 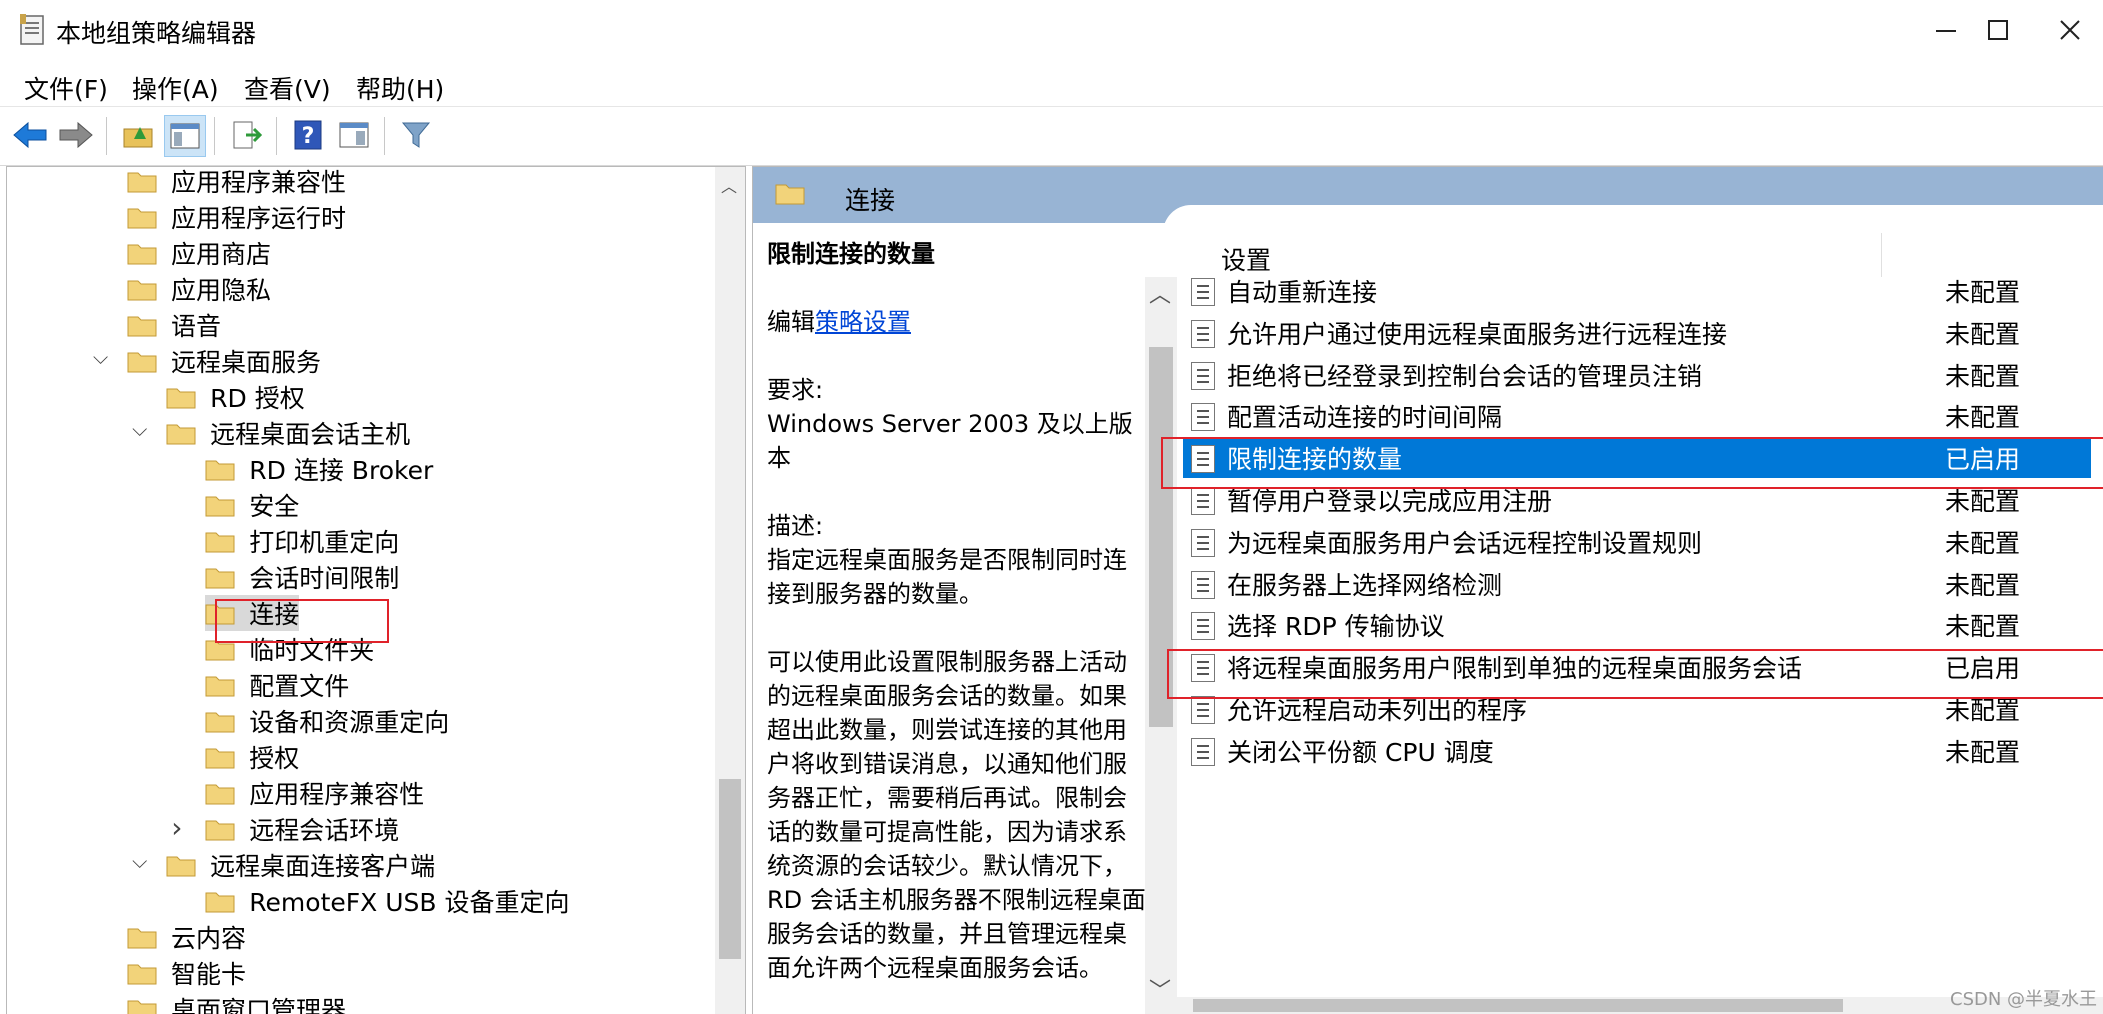 What do you see at coordinates (1360, 752) in the screenshot?
I see `policy-name: 关闭公平份额 CPU 调度` at bounding box center [1360, 752].